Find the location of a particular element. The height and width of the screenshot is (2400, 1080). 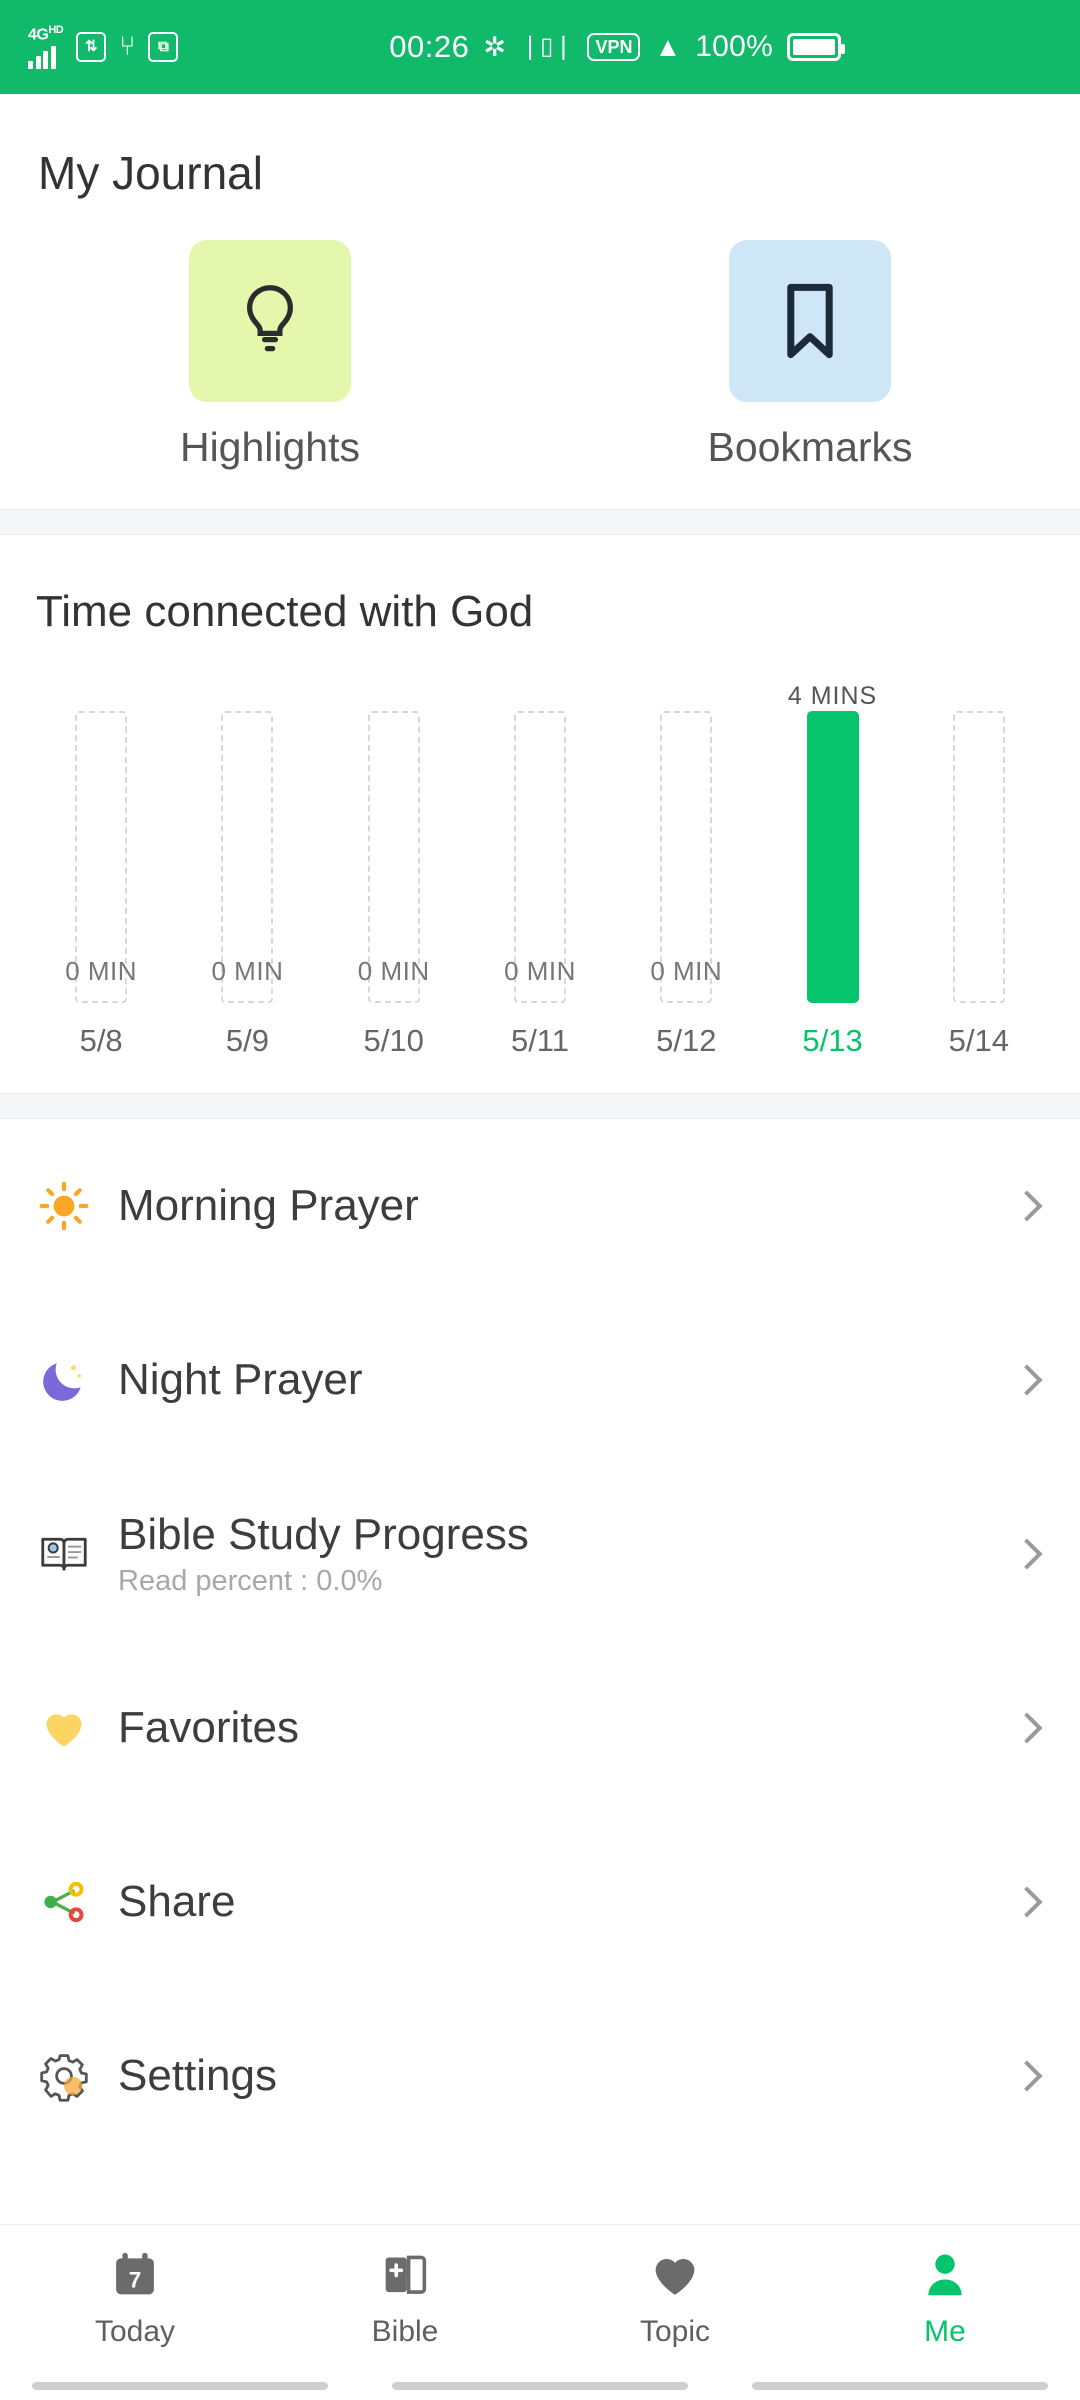

highlights-tile is located at coordinates (270, 321).